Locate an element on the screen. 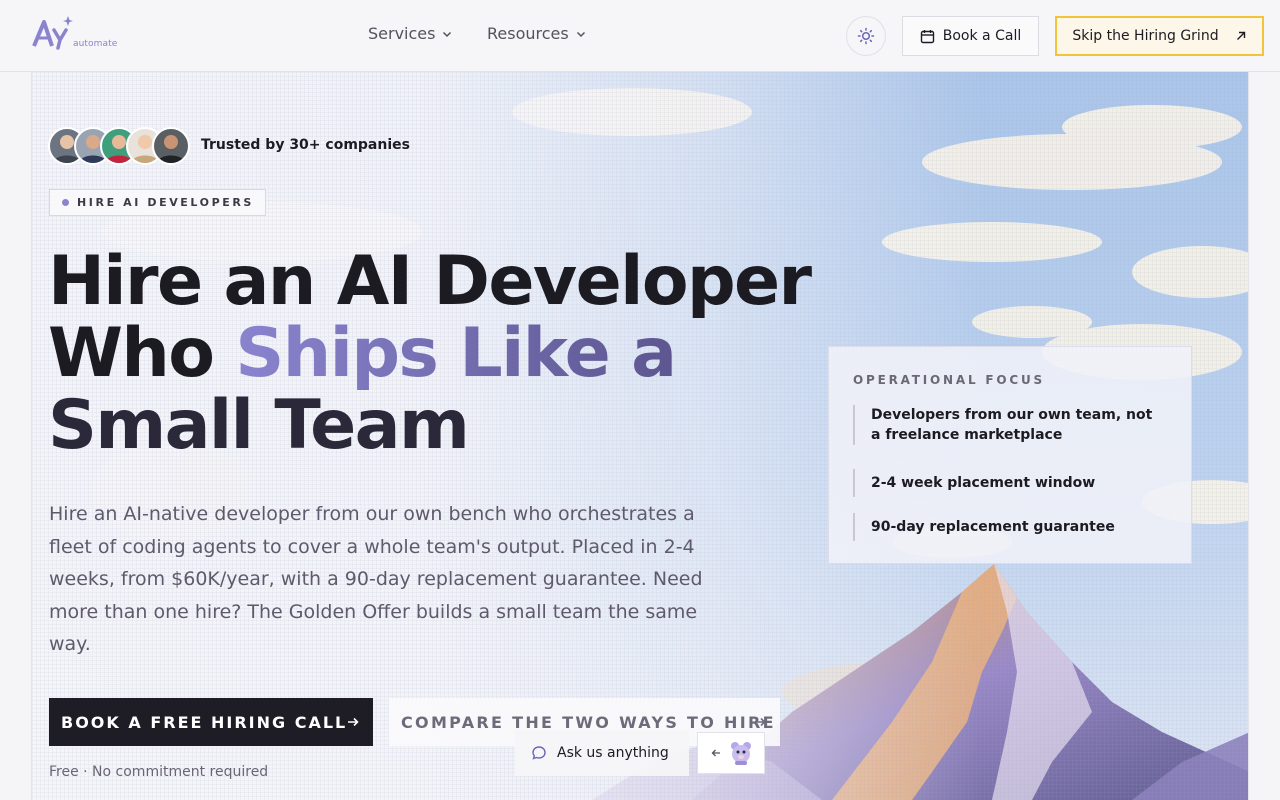 The image size is (1280, 800). ask-us-anything-button: Ask us anything is located at coordinates (602, 753).